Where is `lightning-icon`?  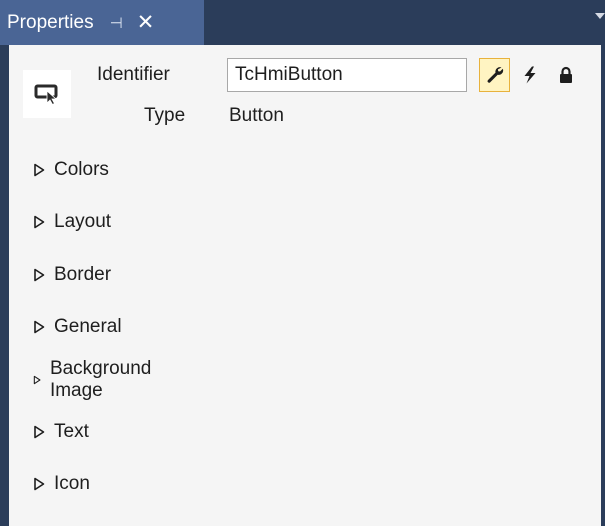 lightning-icon is located at coordinates (529, 75).